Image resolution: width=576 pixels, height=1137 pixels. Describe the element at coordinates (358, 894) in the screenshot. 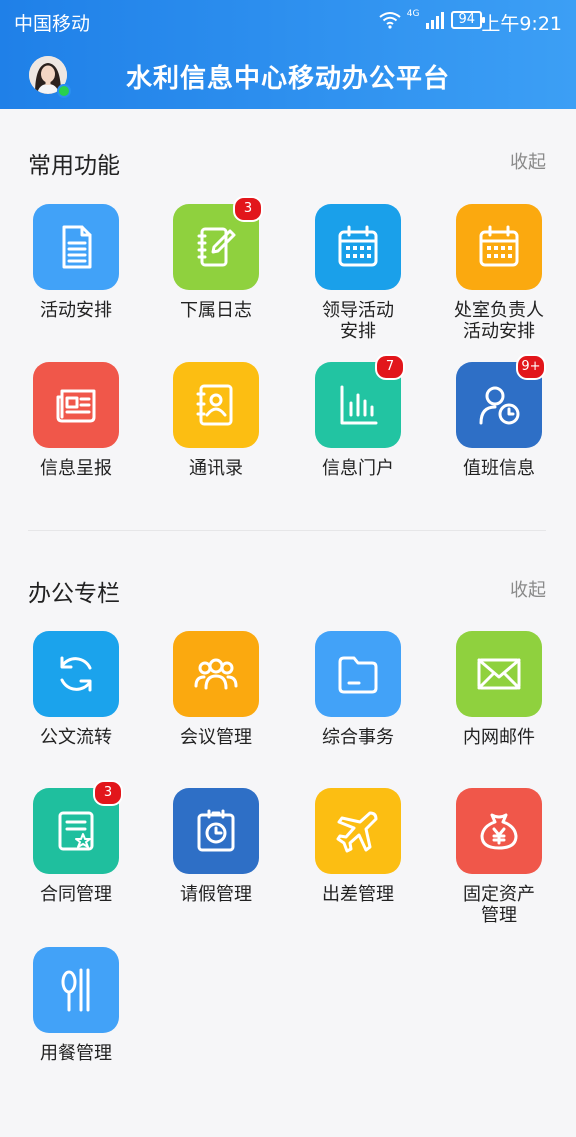

I see `function-label: 出差管理` at that location.